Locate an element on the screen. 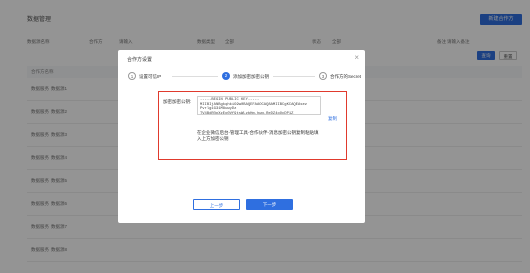  public-key-hint: 在企业微信后台-管理工具-合作伙伴-消息加密公钥复制粘贴填入上方加密公钥 is located at coordinates (258, 135).